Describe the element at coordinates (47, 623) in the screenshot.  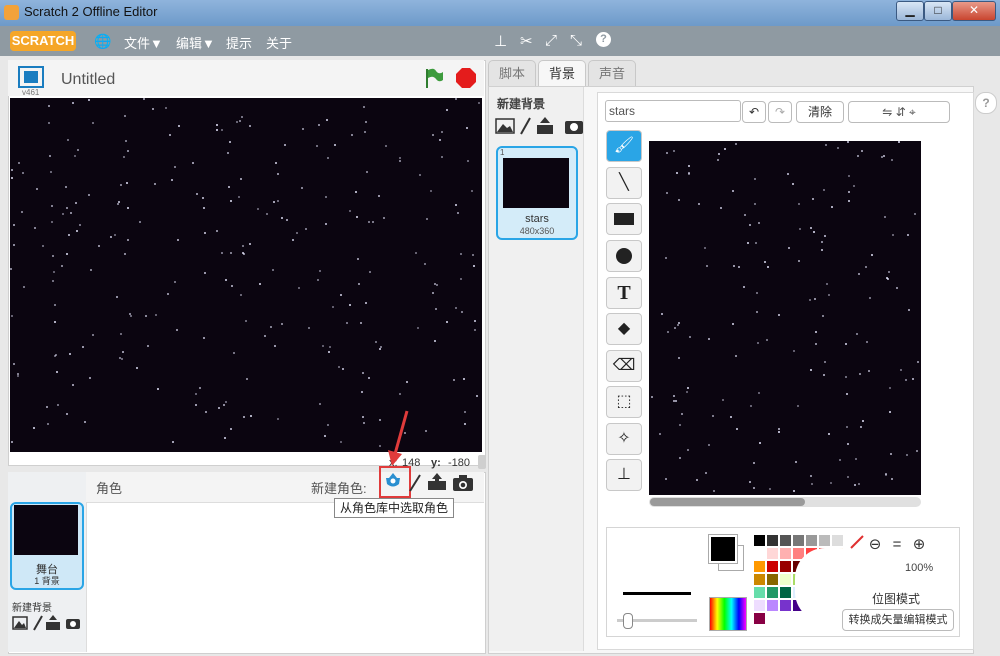
I see `new-backdrop-icons-small` at that location.